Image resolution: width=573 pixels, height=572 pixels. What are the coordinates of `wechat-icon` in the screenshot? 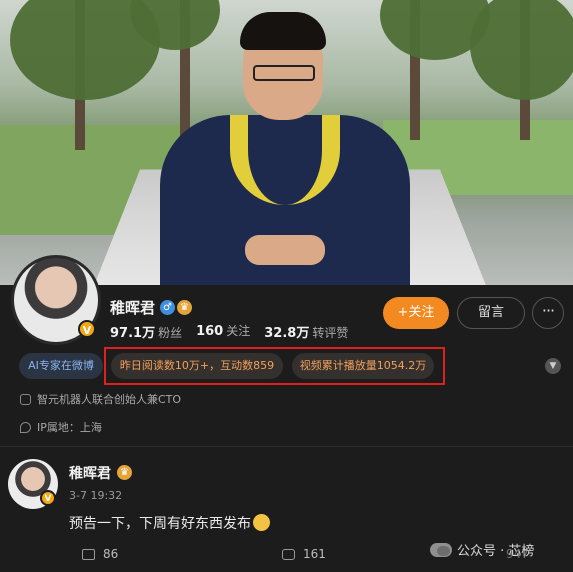 It's located at (441, 549).